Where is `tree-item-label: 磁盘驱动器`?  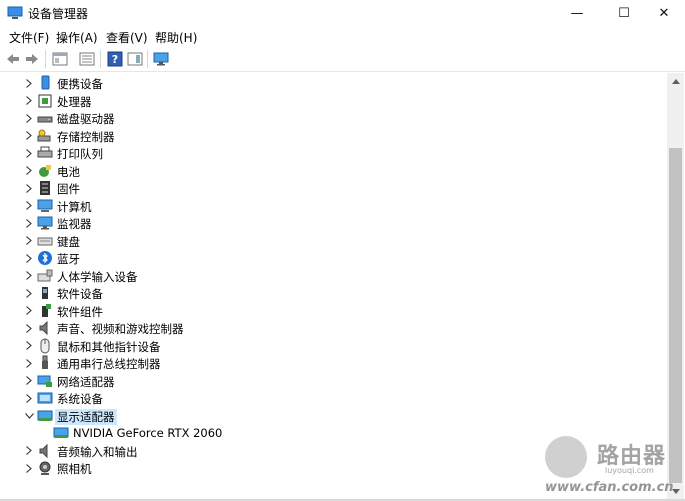
tree-item-label: 磁盘驱动器 is located at coordinates (86, 119).